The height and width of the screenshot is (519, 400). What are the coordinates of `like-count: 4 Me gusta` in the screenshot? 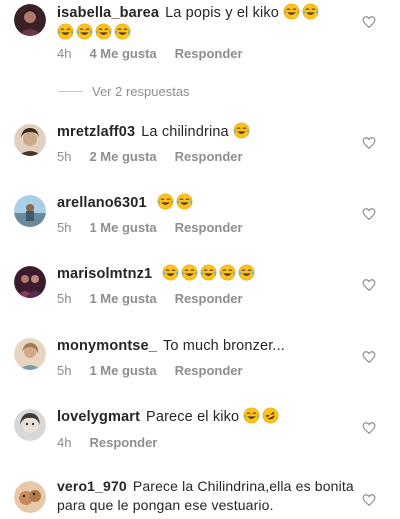 It's located at (122, 53).